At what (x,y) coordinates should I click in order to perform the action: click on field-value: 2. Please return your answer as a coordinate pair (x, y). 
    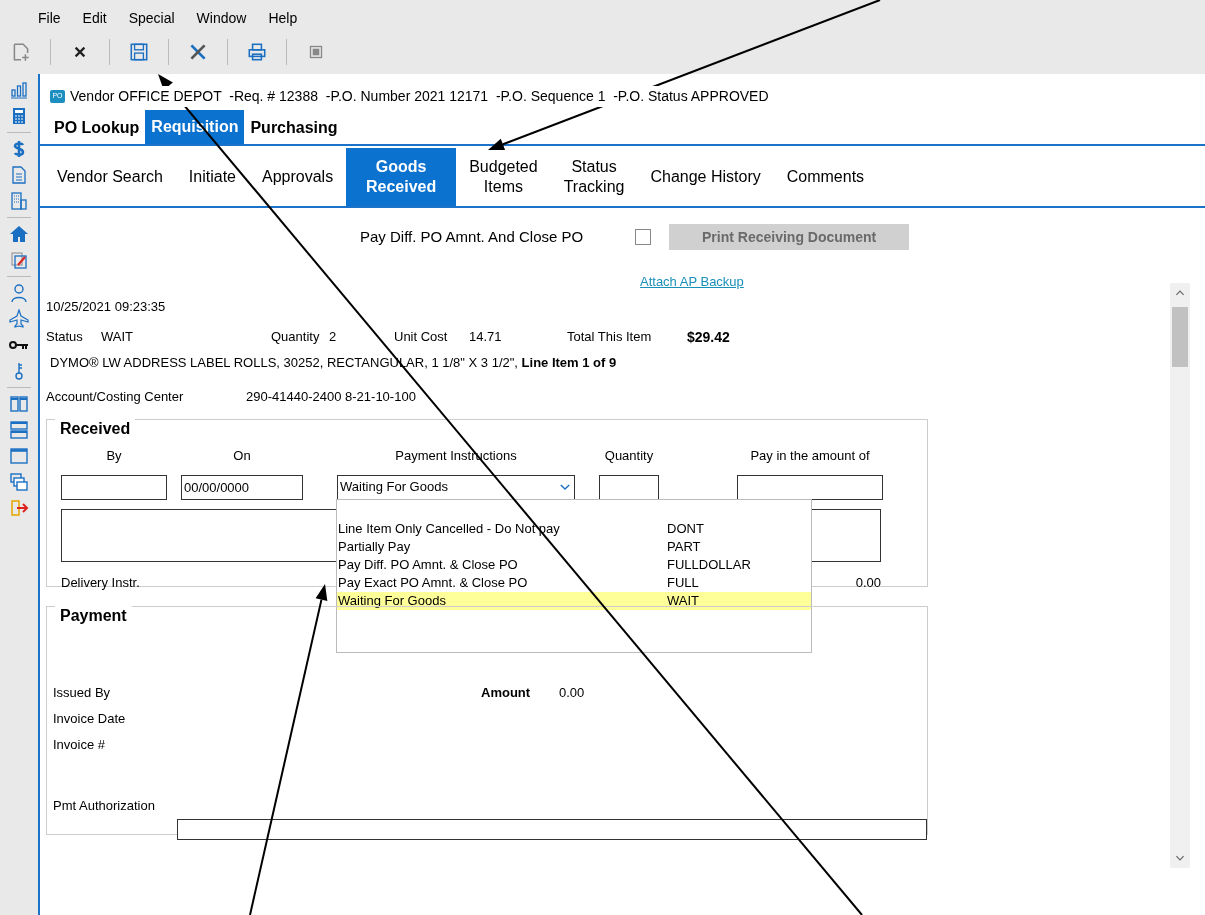
    Looking at the image, I should click on (333, 337).